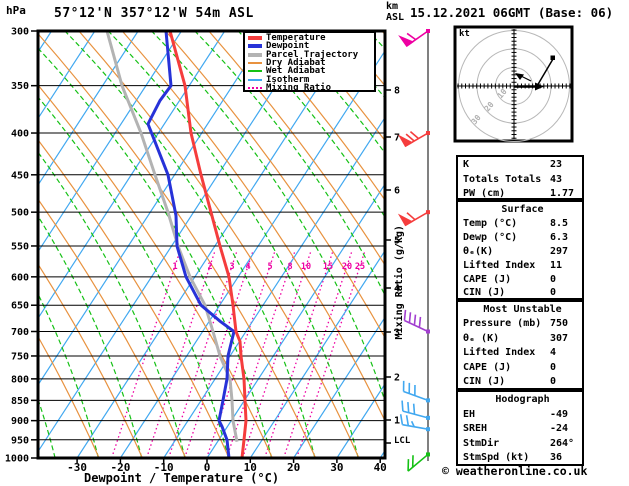 This screenshot has height=486, width=629. I want to click on table-row: θₑ(K) 297, so click(516, 251).